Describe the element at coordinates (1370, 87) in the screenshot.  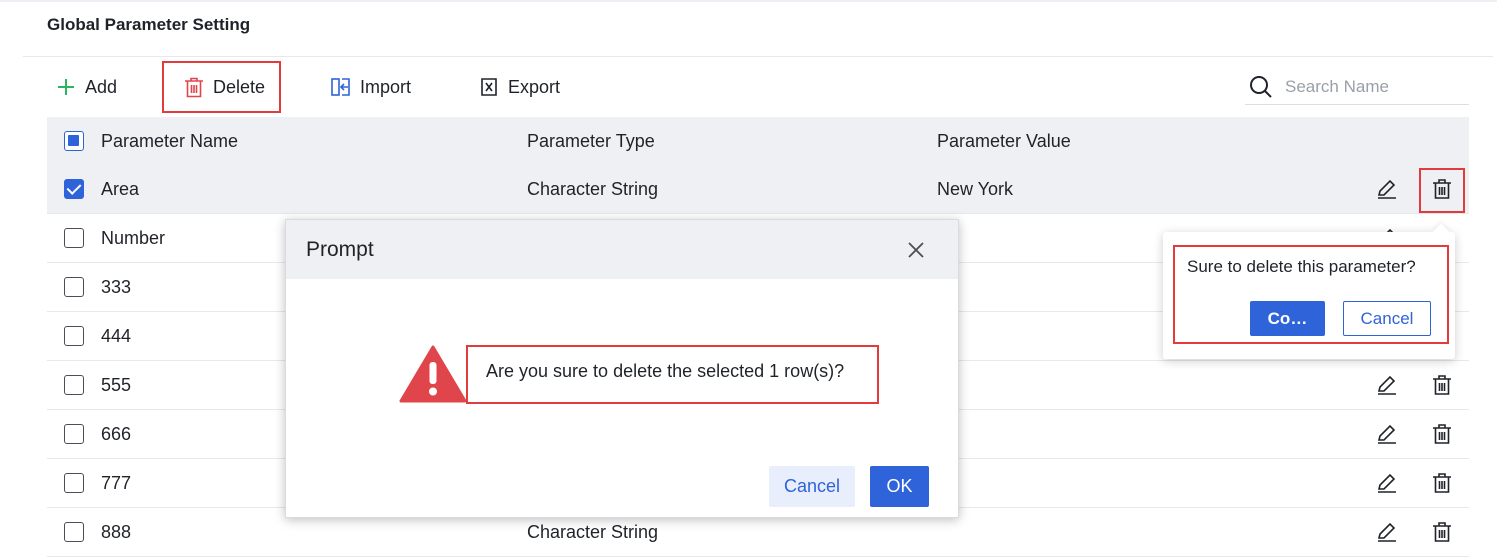
I see `search-input` at that location.